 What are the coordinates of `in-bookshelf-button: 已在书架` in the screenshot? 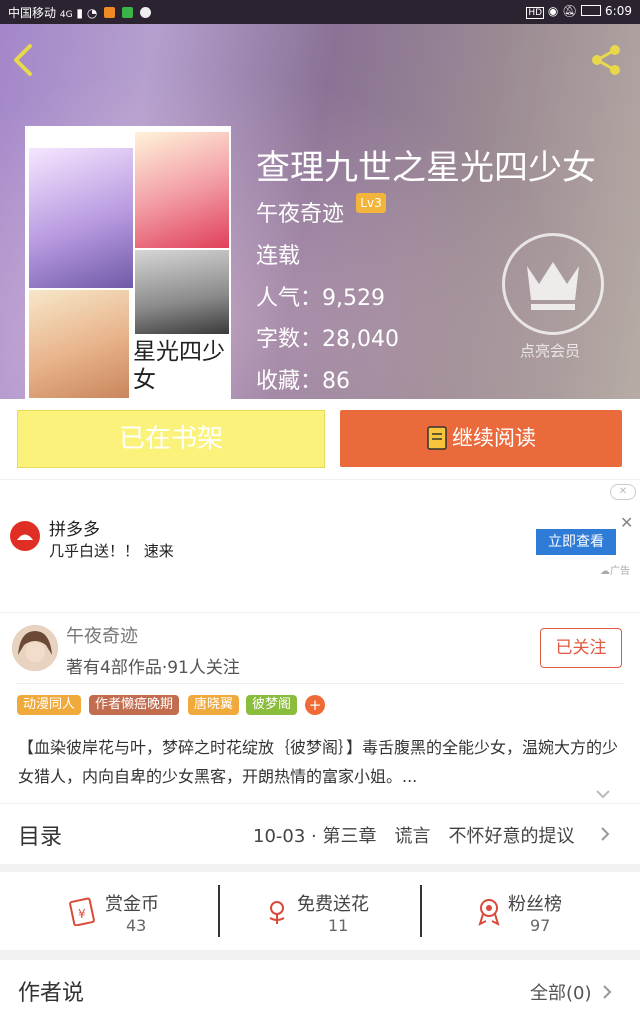 It's located at (171, 439).